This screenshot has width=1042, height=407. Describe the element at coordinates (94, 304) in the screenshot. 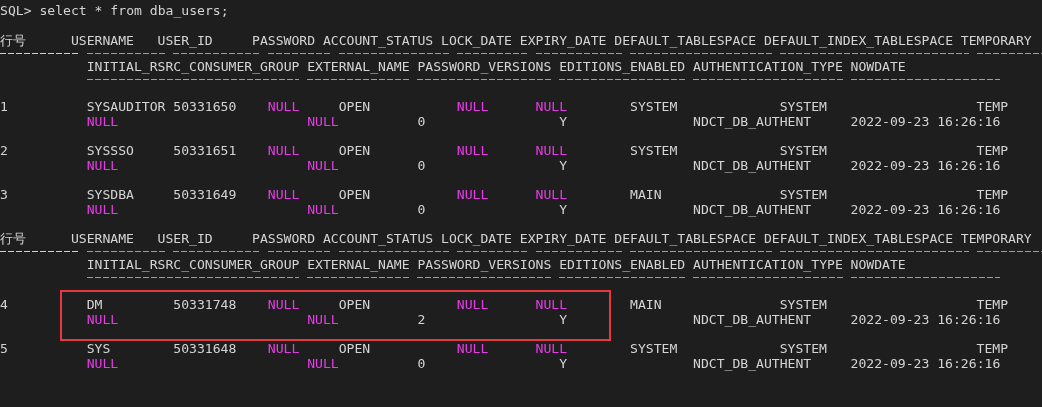

I see `table-cell: DM` at that location.